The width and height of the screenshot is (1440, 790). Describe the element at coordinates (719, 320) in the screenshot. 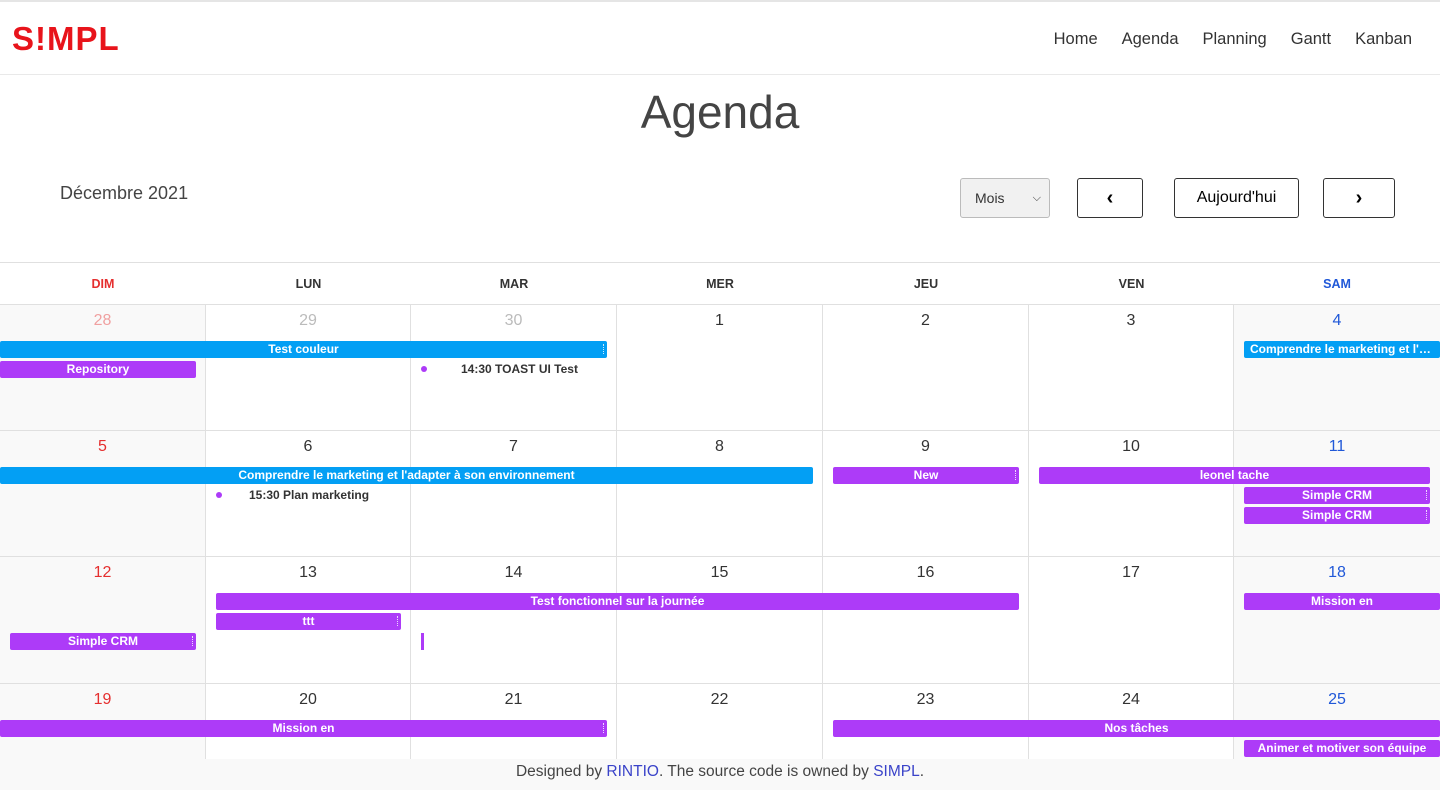

I see `day-number: 1` at that location.